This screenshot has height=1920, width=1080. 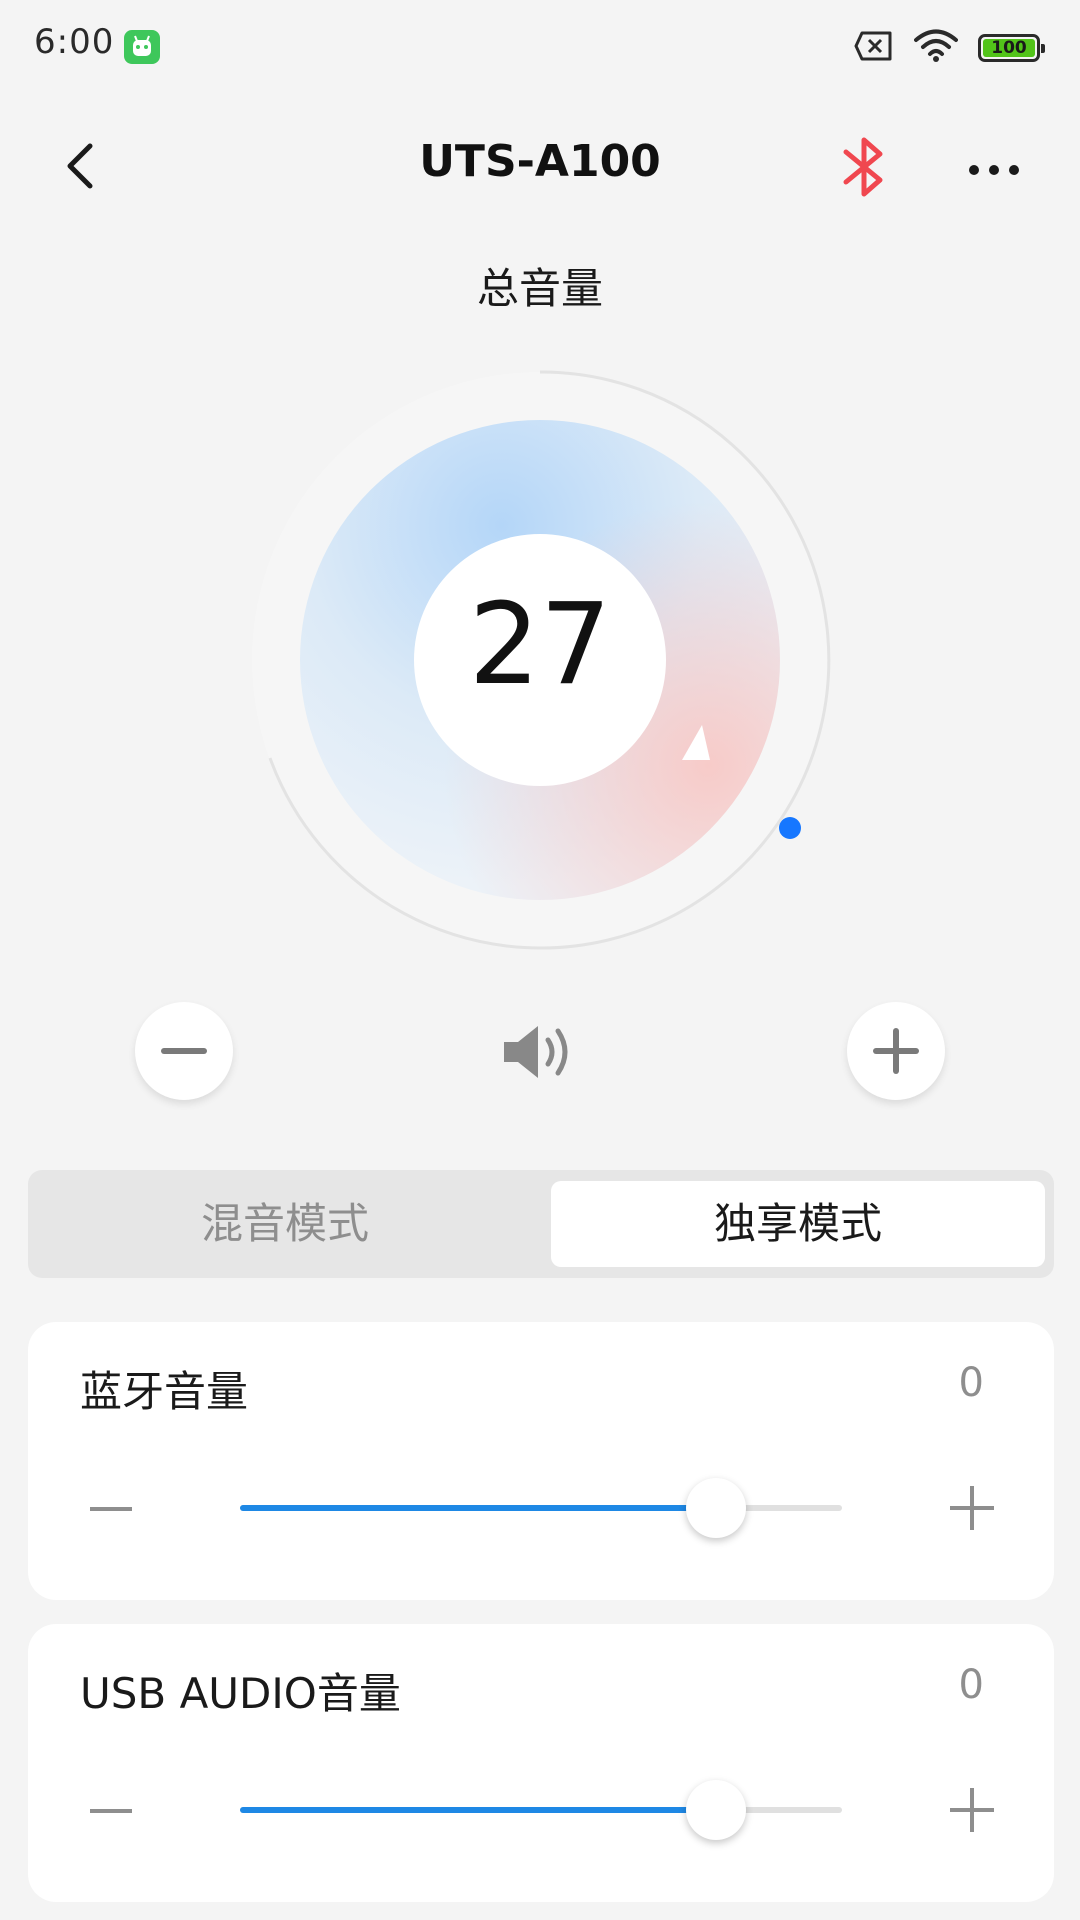 What do you see at coordinates (540, 1052) in the screenshot?
I see `speaker-icon` at bounding box center [540, 1052].